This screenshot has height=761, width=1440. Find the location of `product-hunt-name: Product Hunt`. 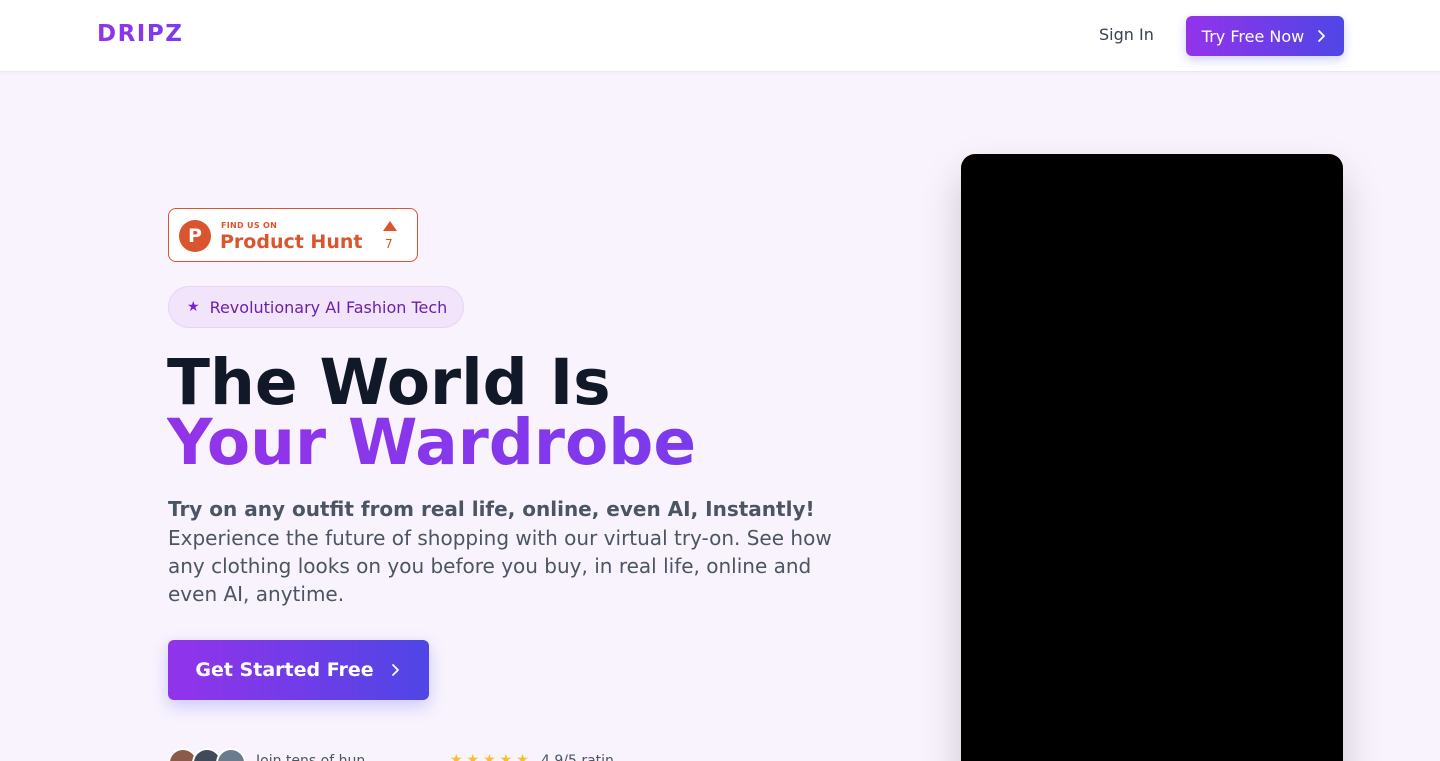

product-hunt-name: Product Hunt is located at coordinates (291, 242).